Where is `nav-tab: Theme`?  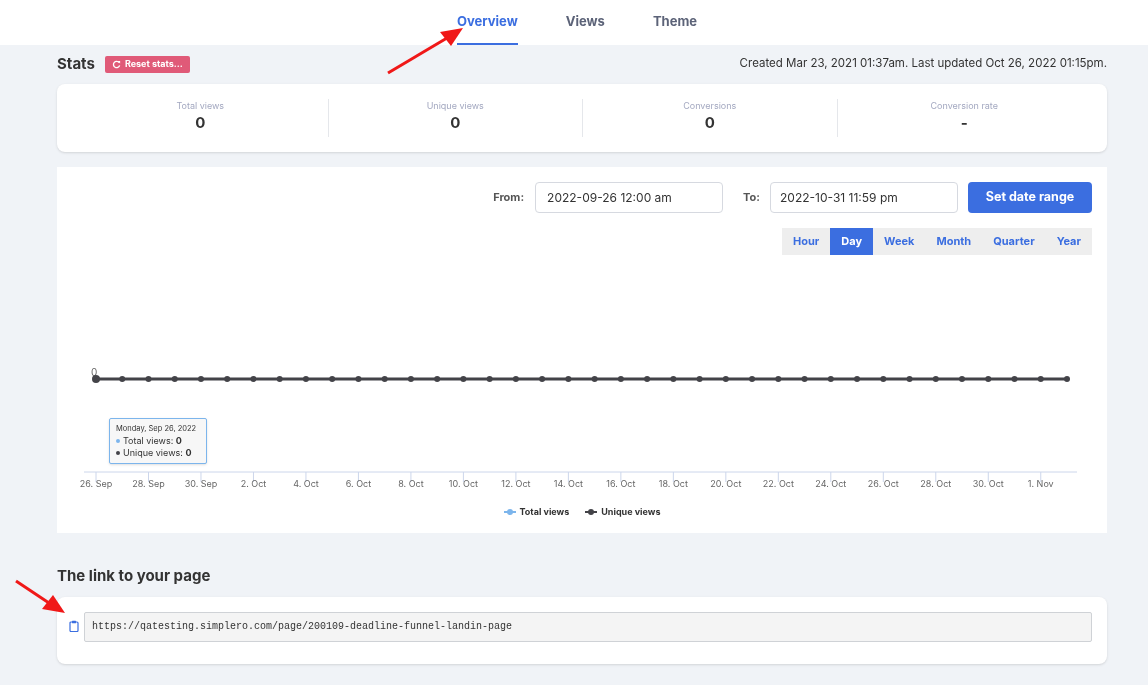 nav-tab: Theme is located at coordinates (674, 22).